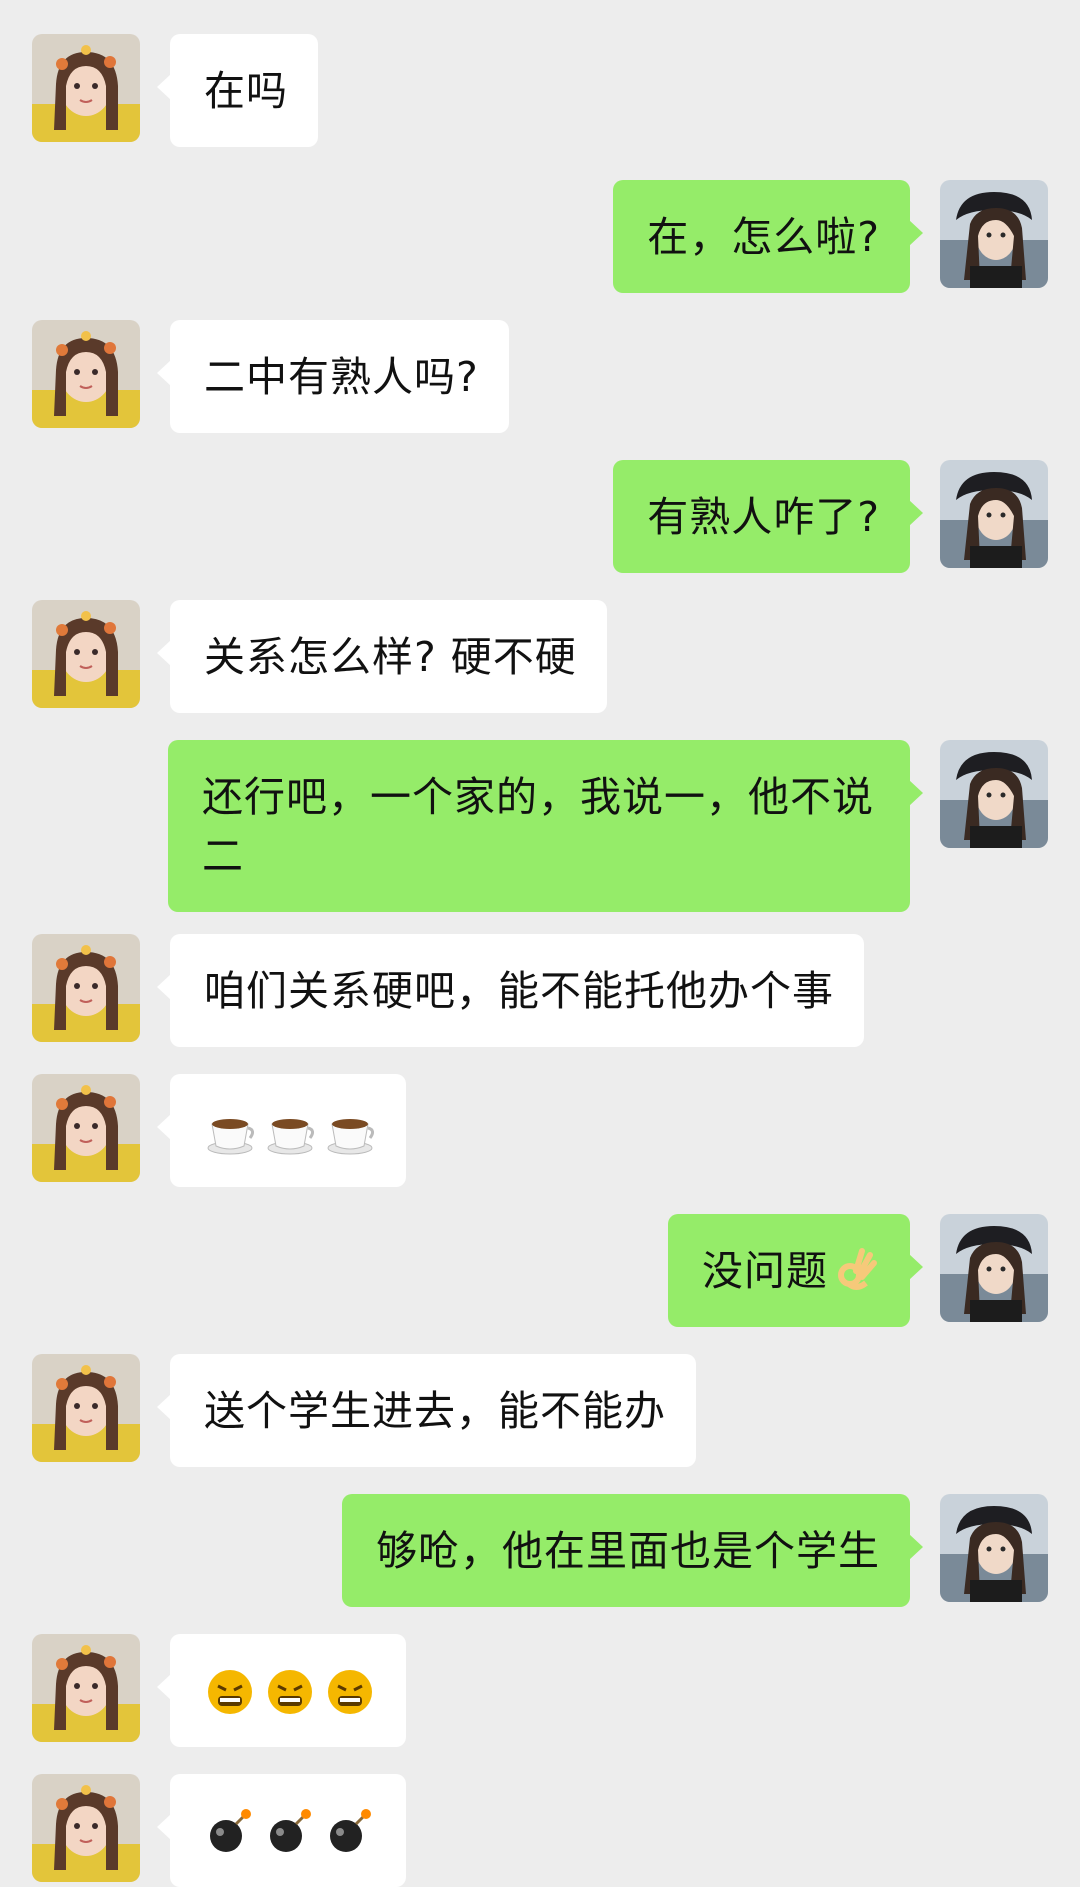  Describe the element at coordinates (765, 1271) in the screenshot. I see `message-text: 没问题` at that location.